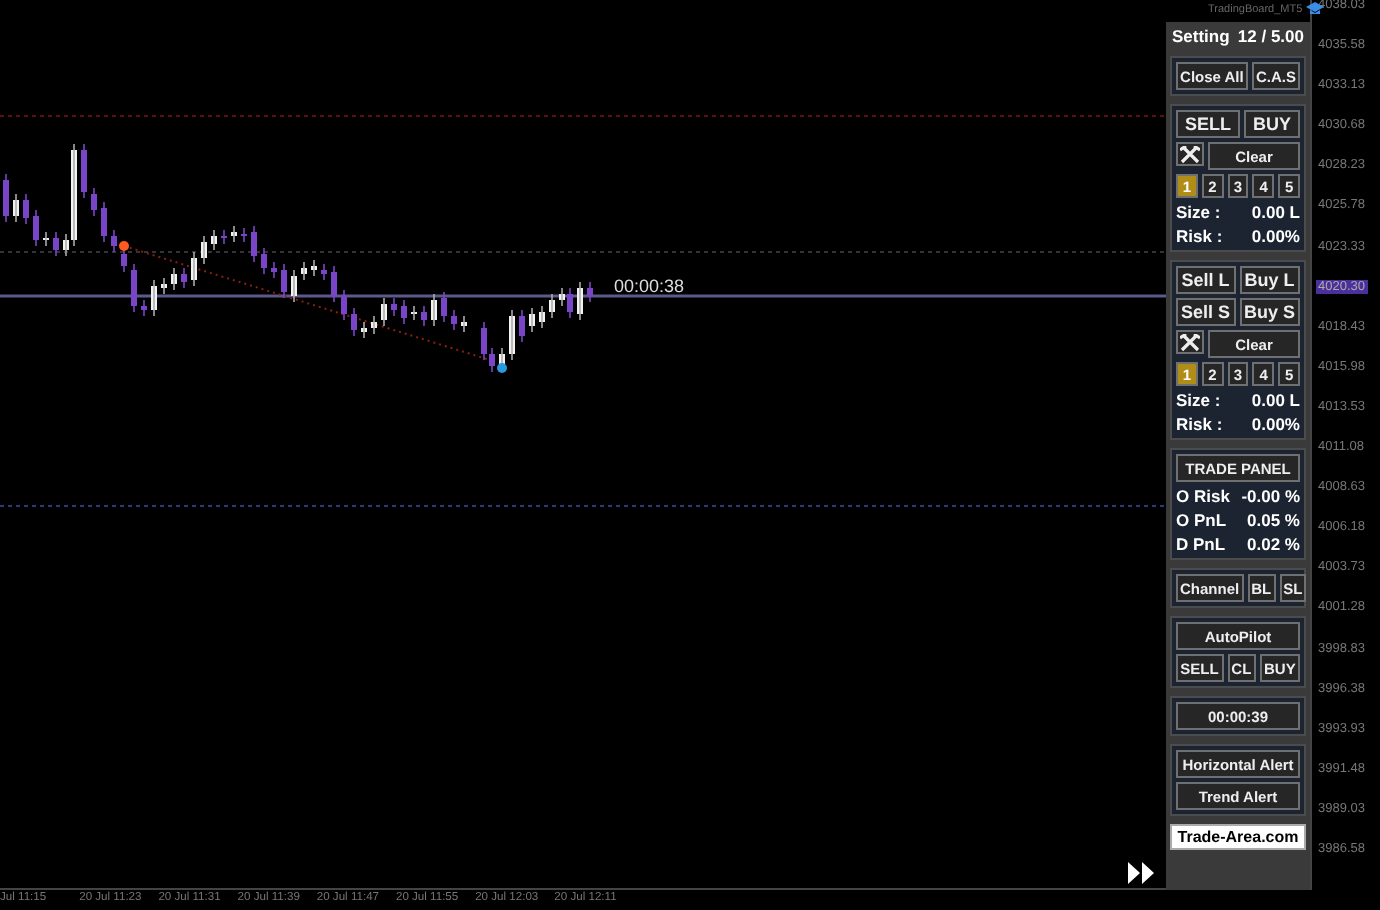 The image size is (1380, 910). Describe the element at coordinates (1270, 36) in the screenshot. I see `setting-value: 12 / 5.00` at that location.